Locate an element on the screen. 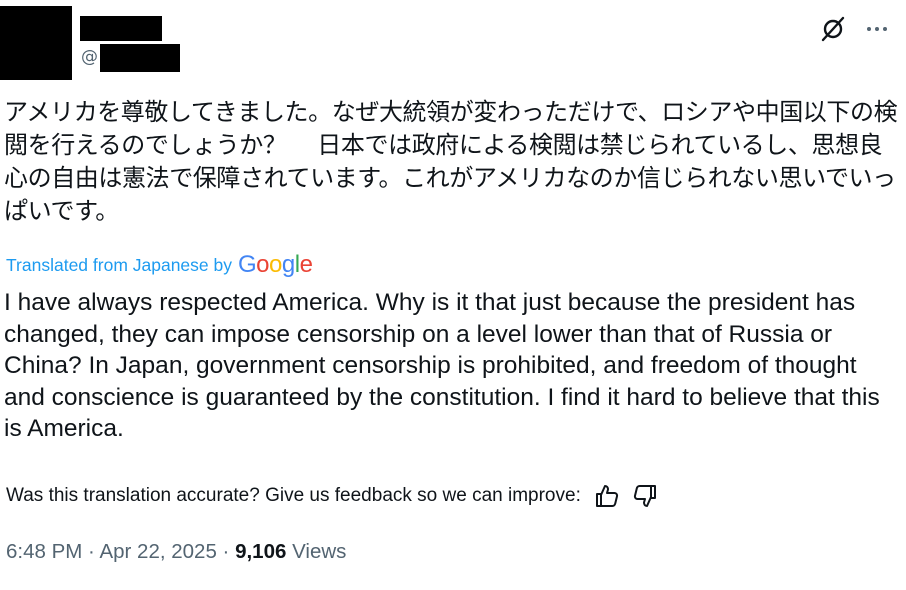 This screenshot has width=906, height=590. google-logo: Google is located at coordinates (275, 264).